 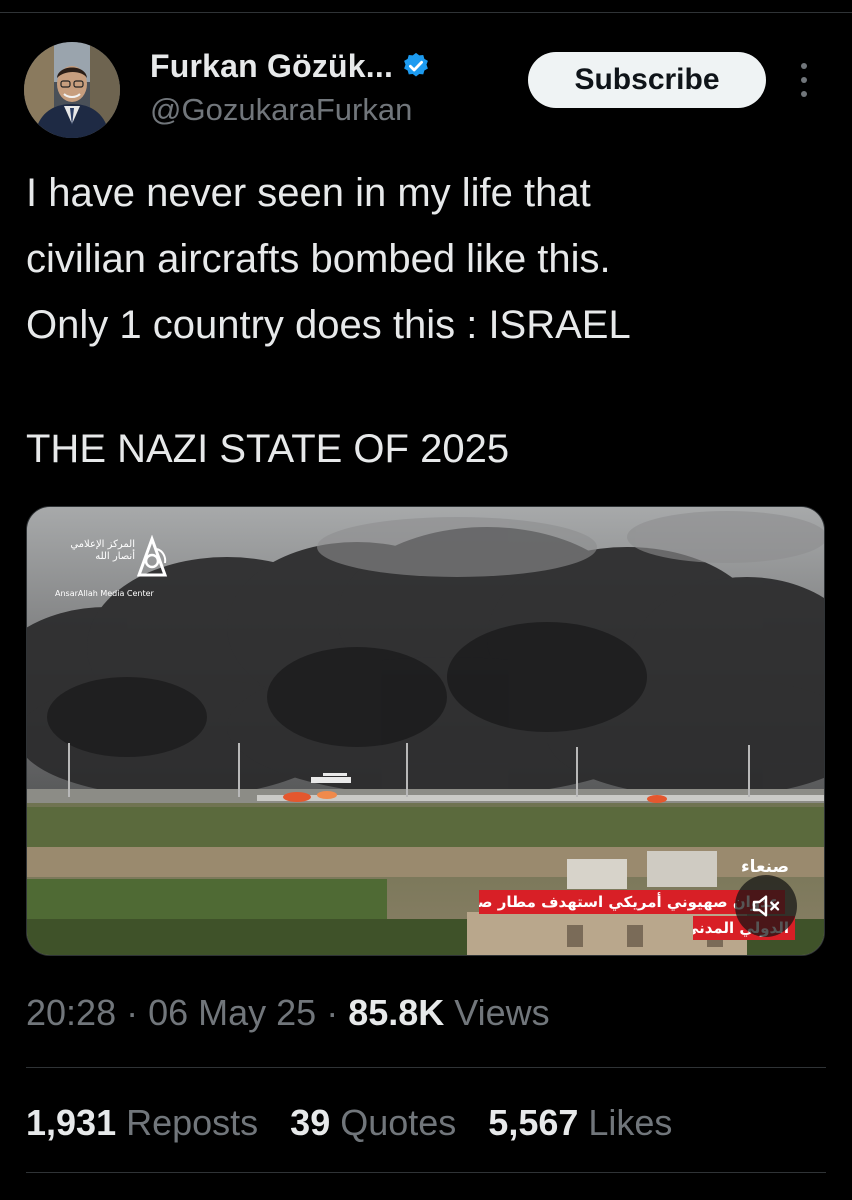 I want to click on tweet-meta: 20:28 · 06 May 25 · 85.8K Views, so click(x=288, y=1014).